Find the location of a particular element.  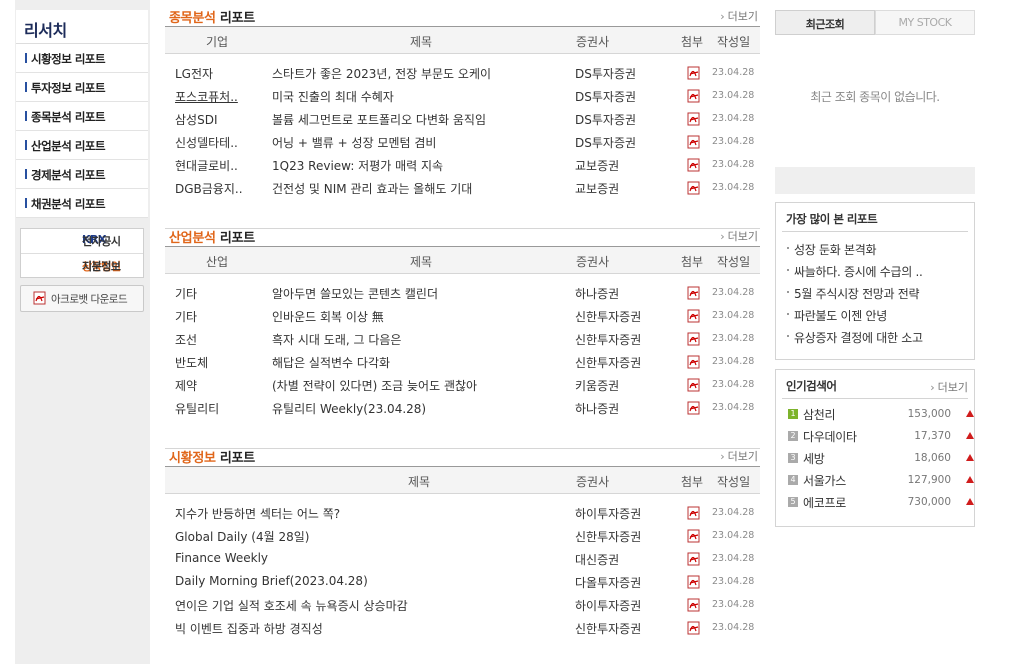

sidebar-item-investment-report: 투자정보 리포트 is located at coordinates (82, 87).